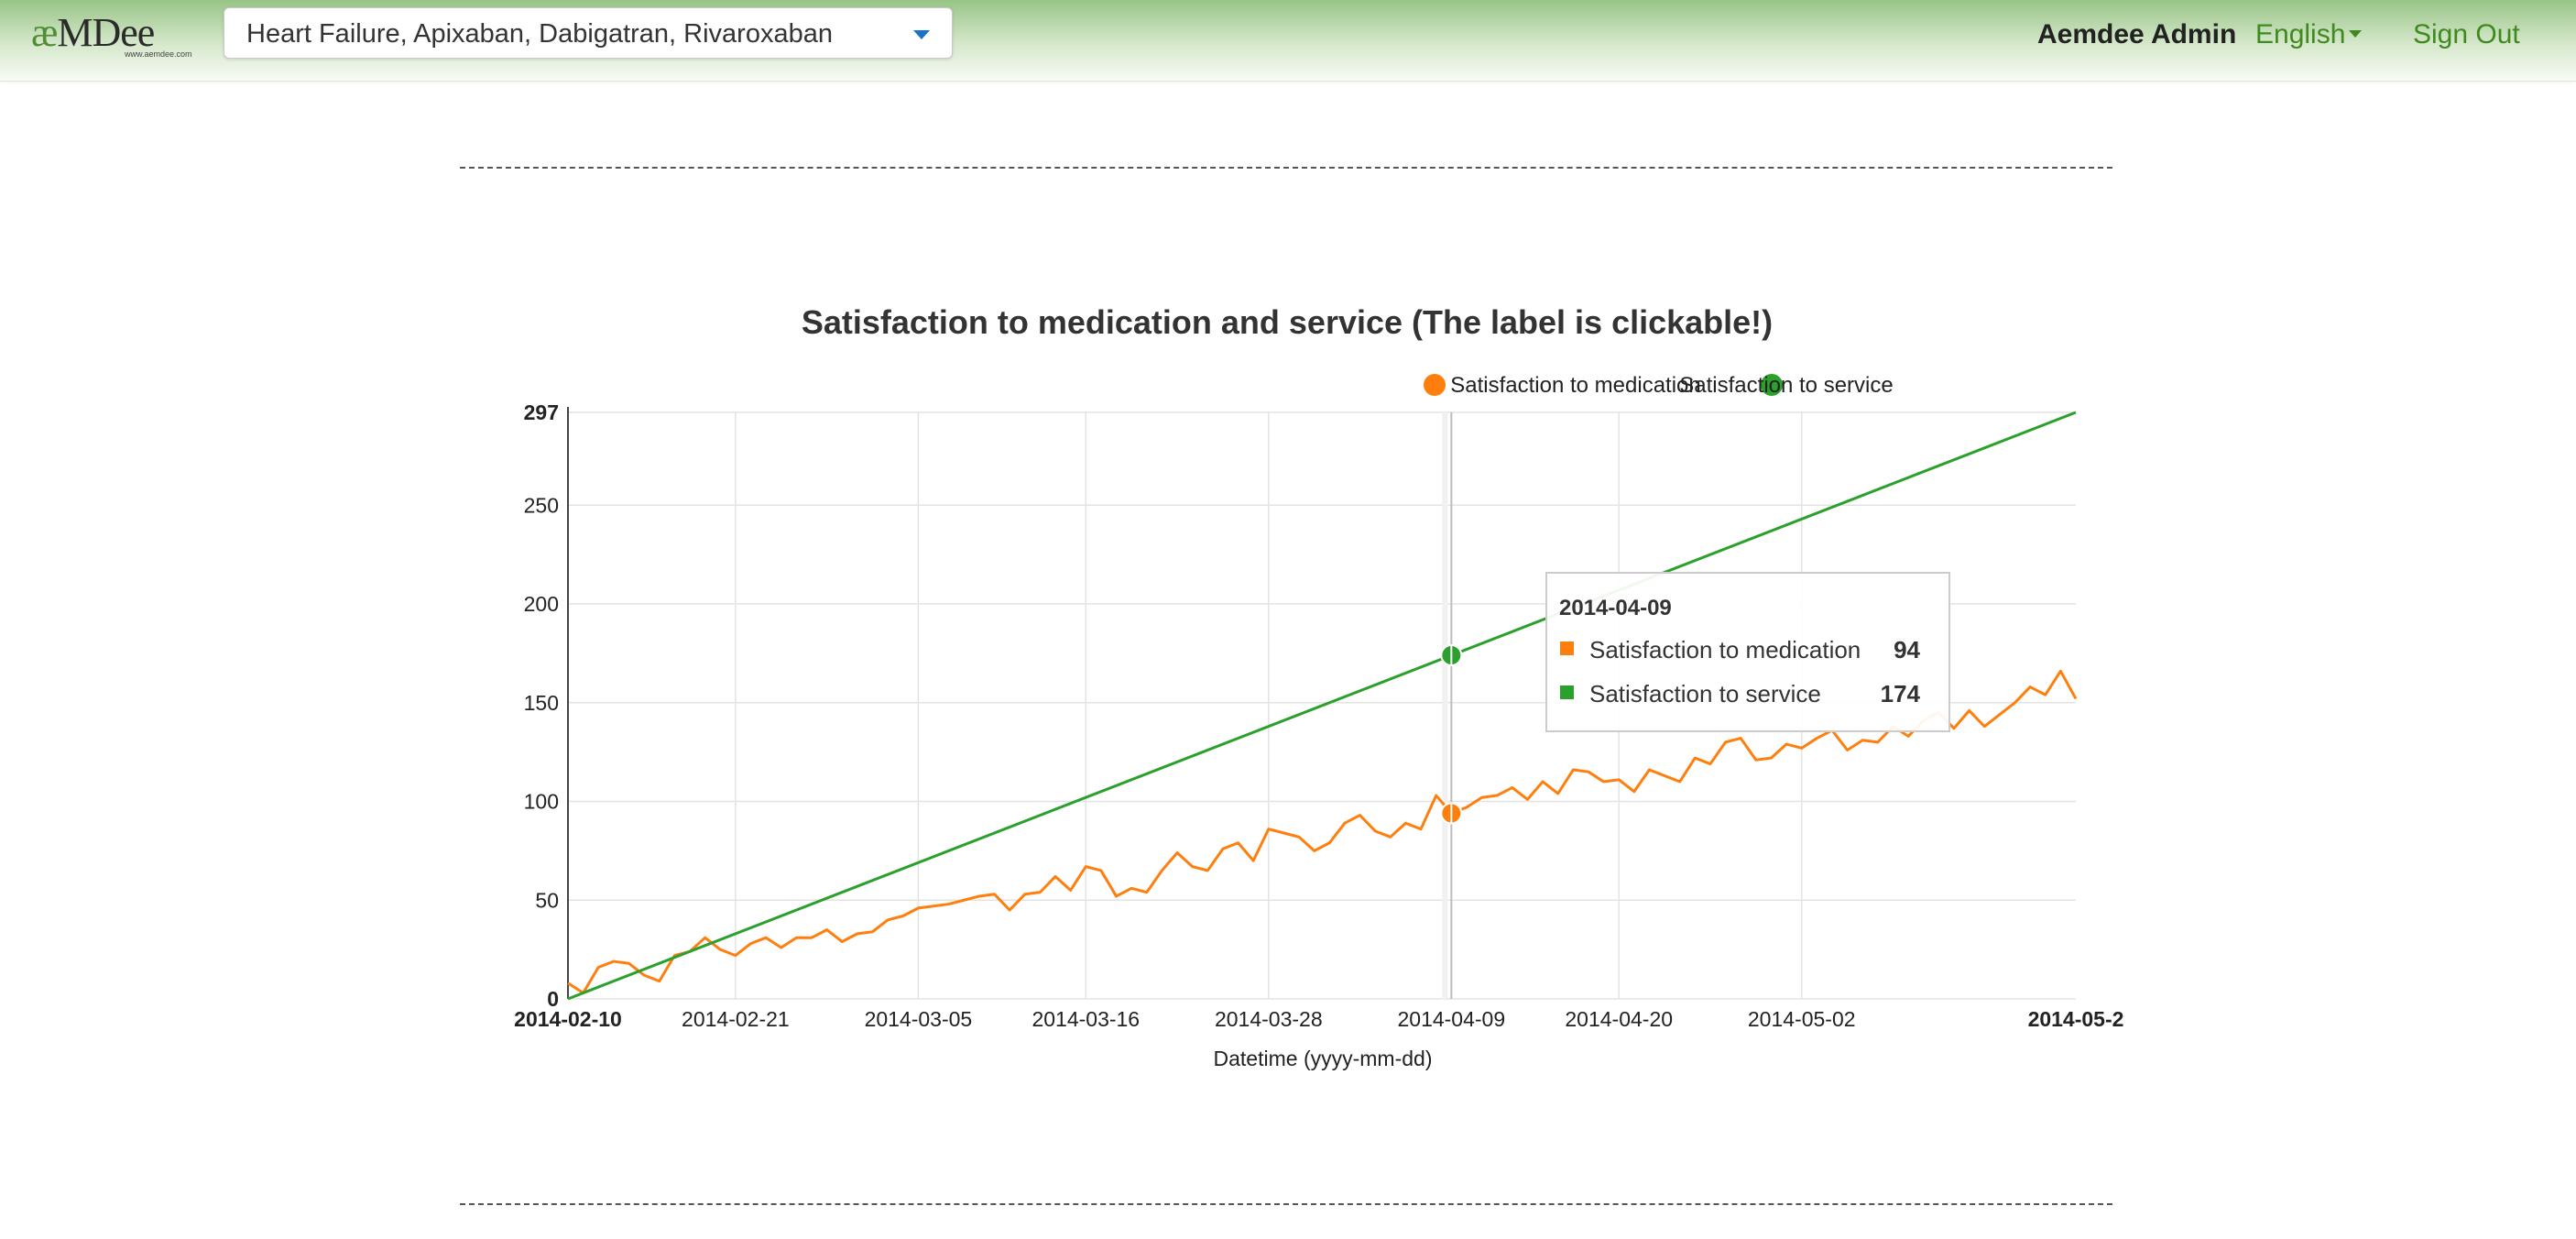 The height and width of the screenshot is (1239, 2576). What do you see at coordinates (542, 604) in the screenshot?
I see `y-tick-label: 200` at bounding box center [542, 604].